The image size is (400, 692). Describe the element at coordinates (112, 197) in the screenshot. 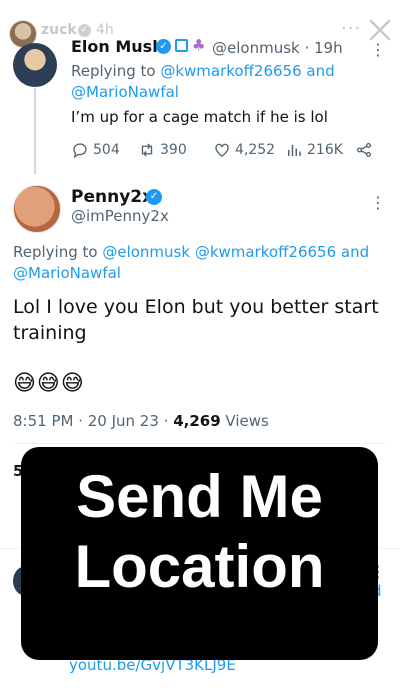

I see `author-name: Penny2x` at that location.